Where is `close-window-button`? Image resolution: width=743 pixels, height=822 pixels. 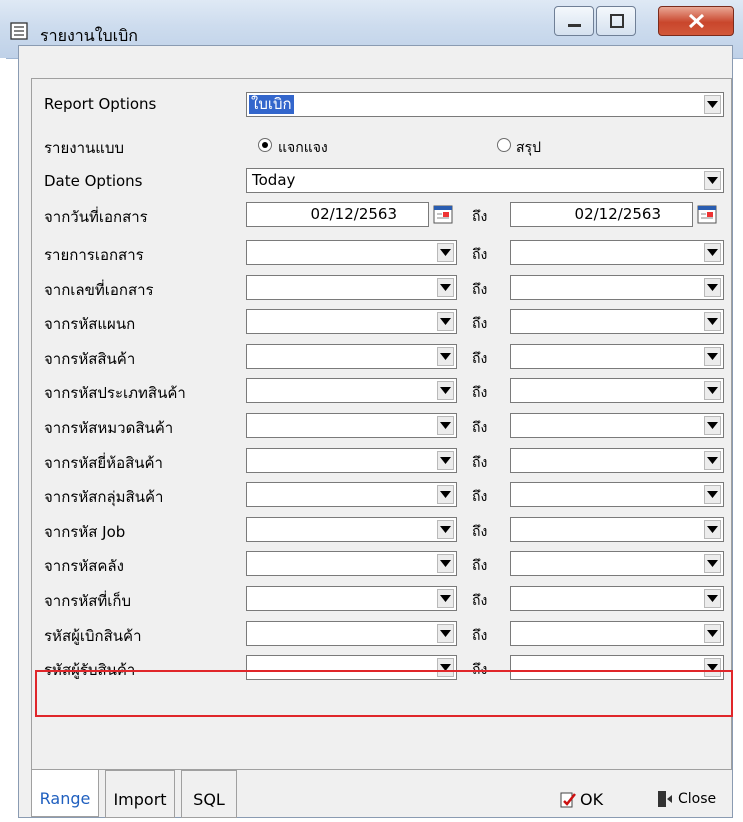
close-window-button is located at coordinates (696, 21).